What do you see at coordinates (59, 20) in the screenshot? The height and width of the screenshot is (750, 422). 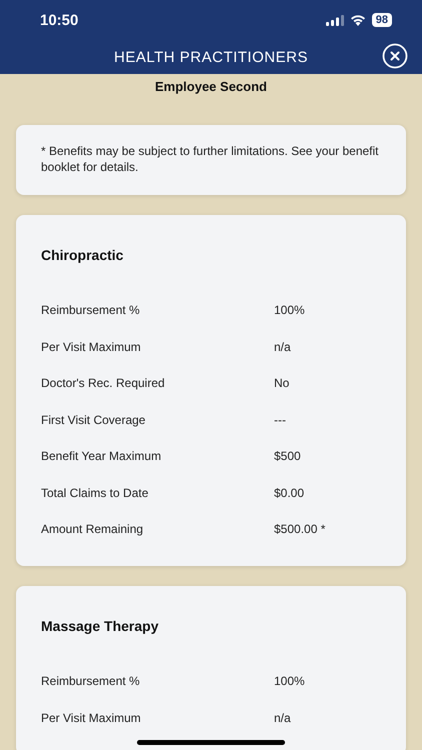 I see `status-time: 10:50` at bounding box center [59, 20].